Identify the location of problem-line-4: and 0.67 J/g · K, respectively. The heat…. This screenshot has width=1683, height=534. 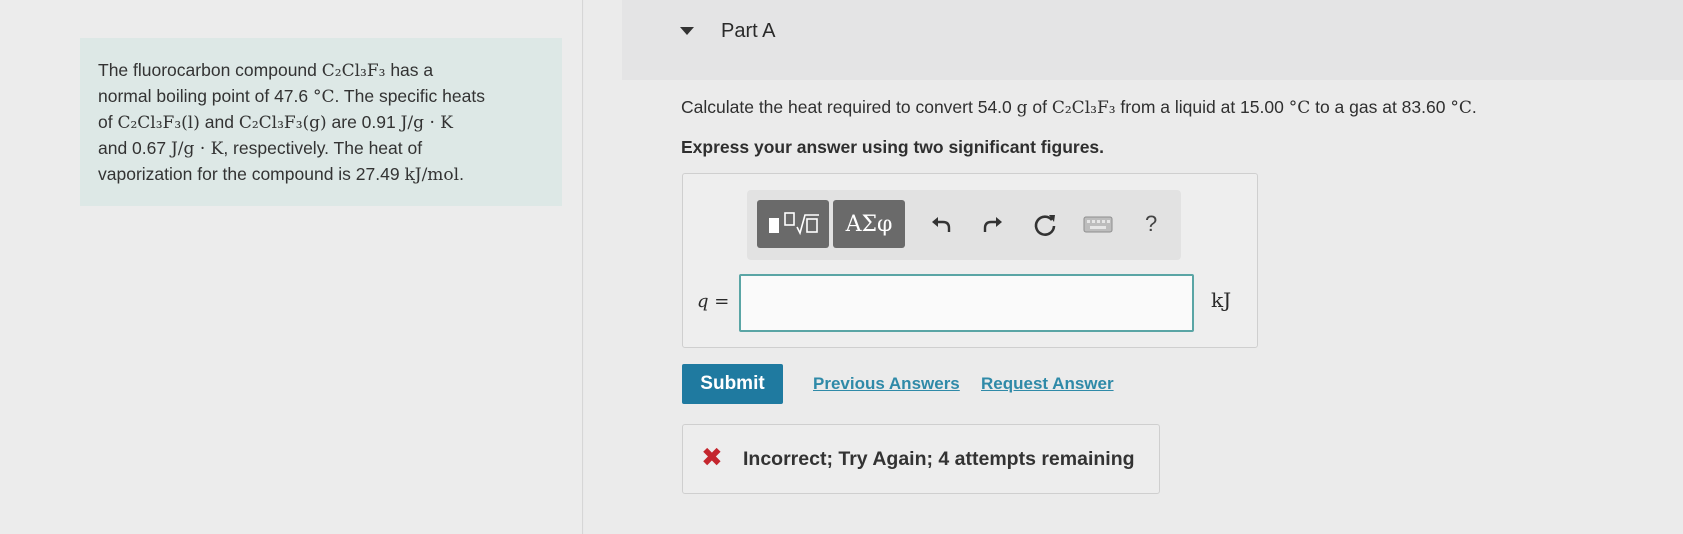
(321, 149).